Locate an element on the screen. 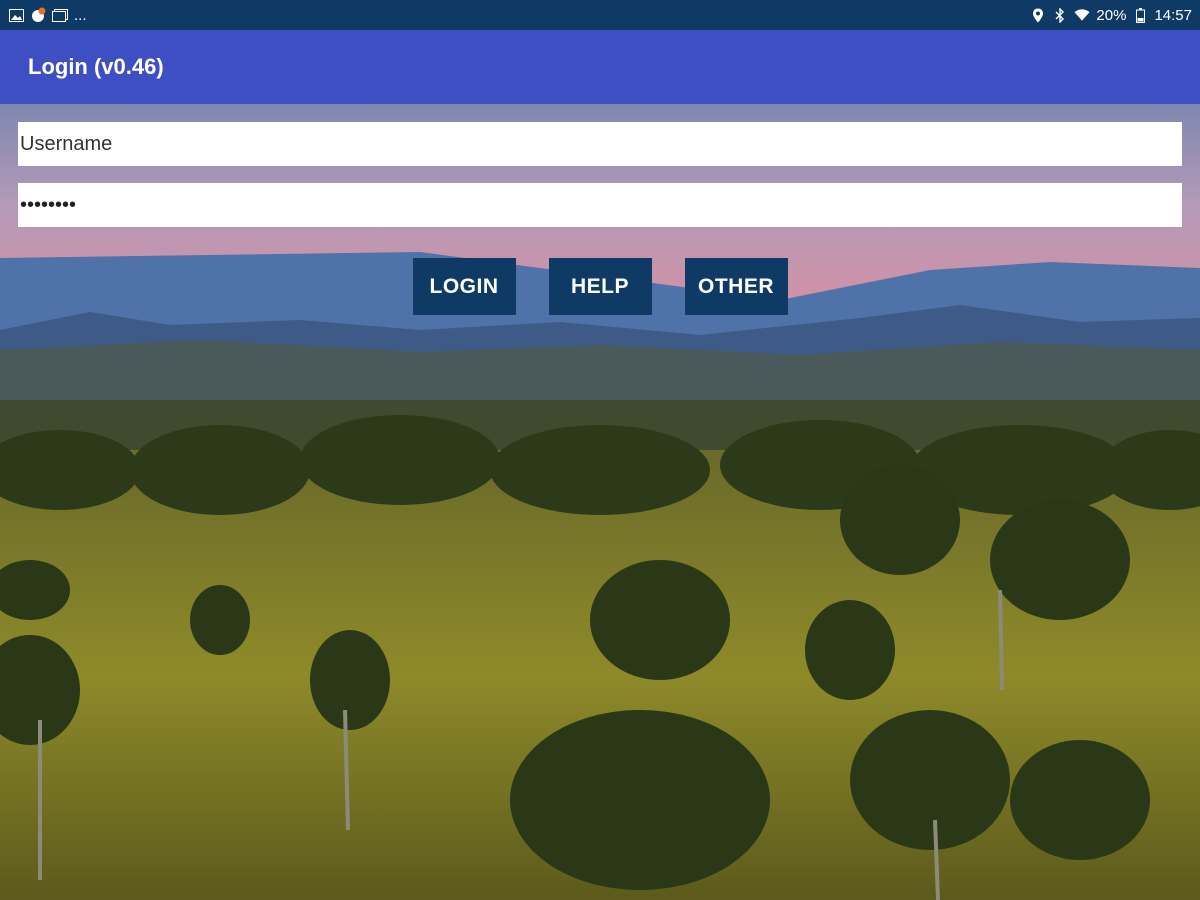 The image size is (1200, 900). username-input is located at coordinates (600, 144).